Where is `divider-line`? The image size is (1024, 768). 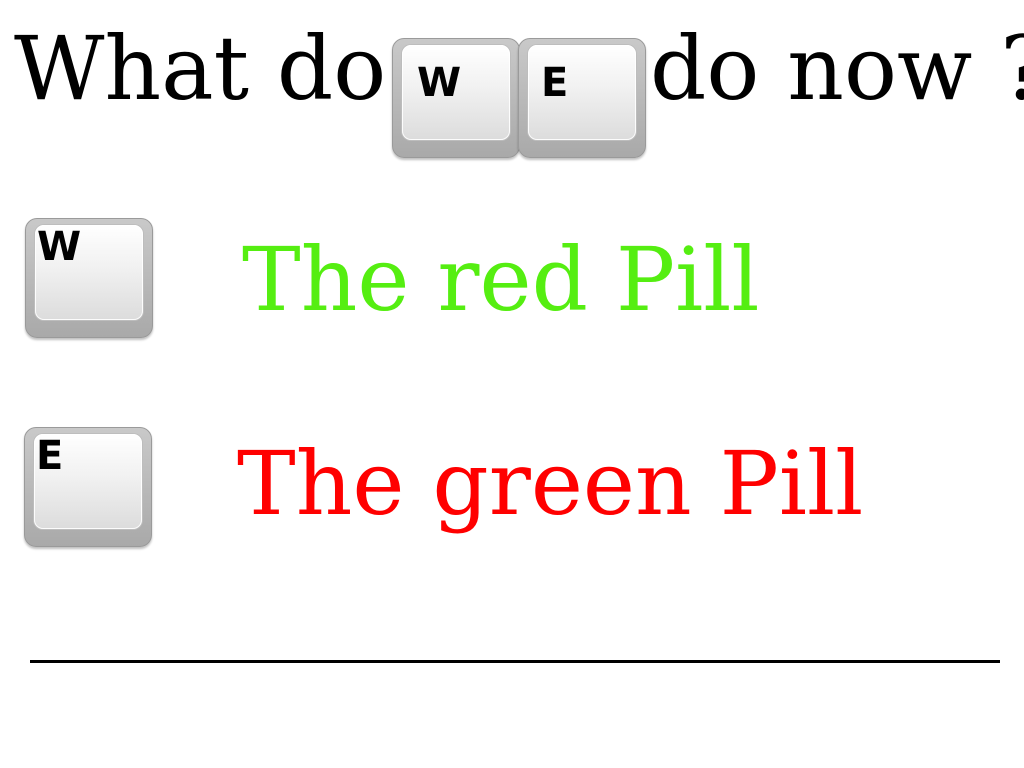
divider-line is located at coordinates (515, 661).